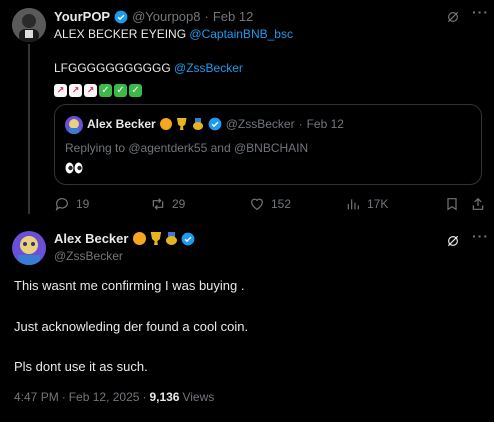 Image resolution: width=494 pixels, height=422 pixels. I want to click on heart-icon, so click(257, 204).